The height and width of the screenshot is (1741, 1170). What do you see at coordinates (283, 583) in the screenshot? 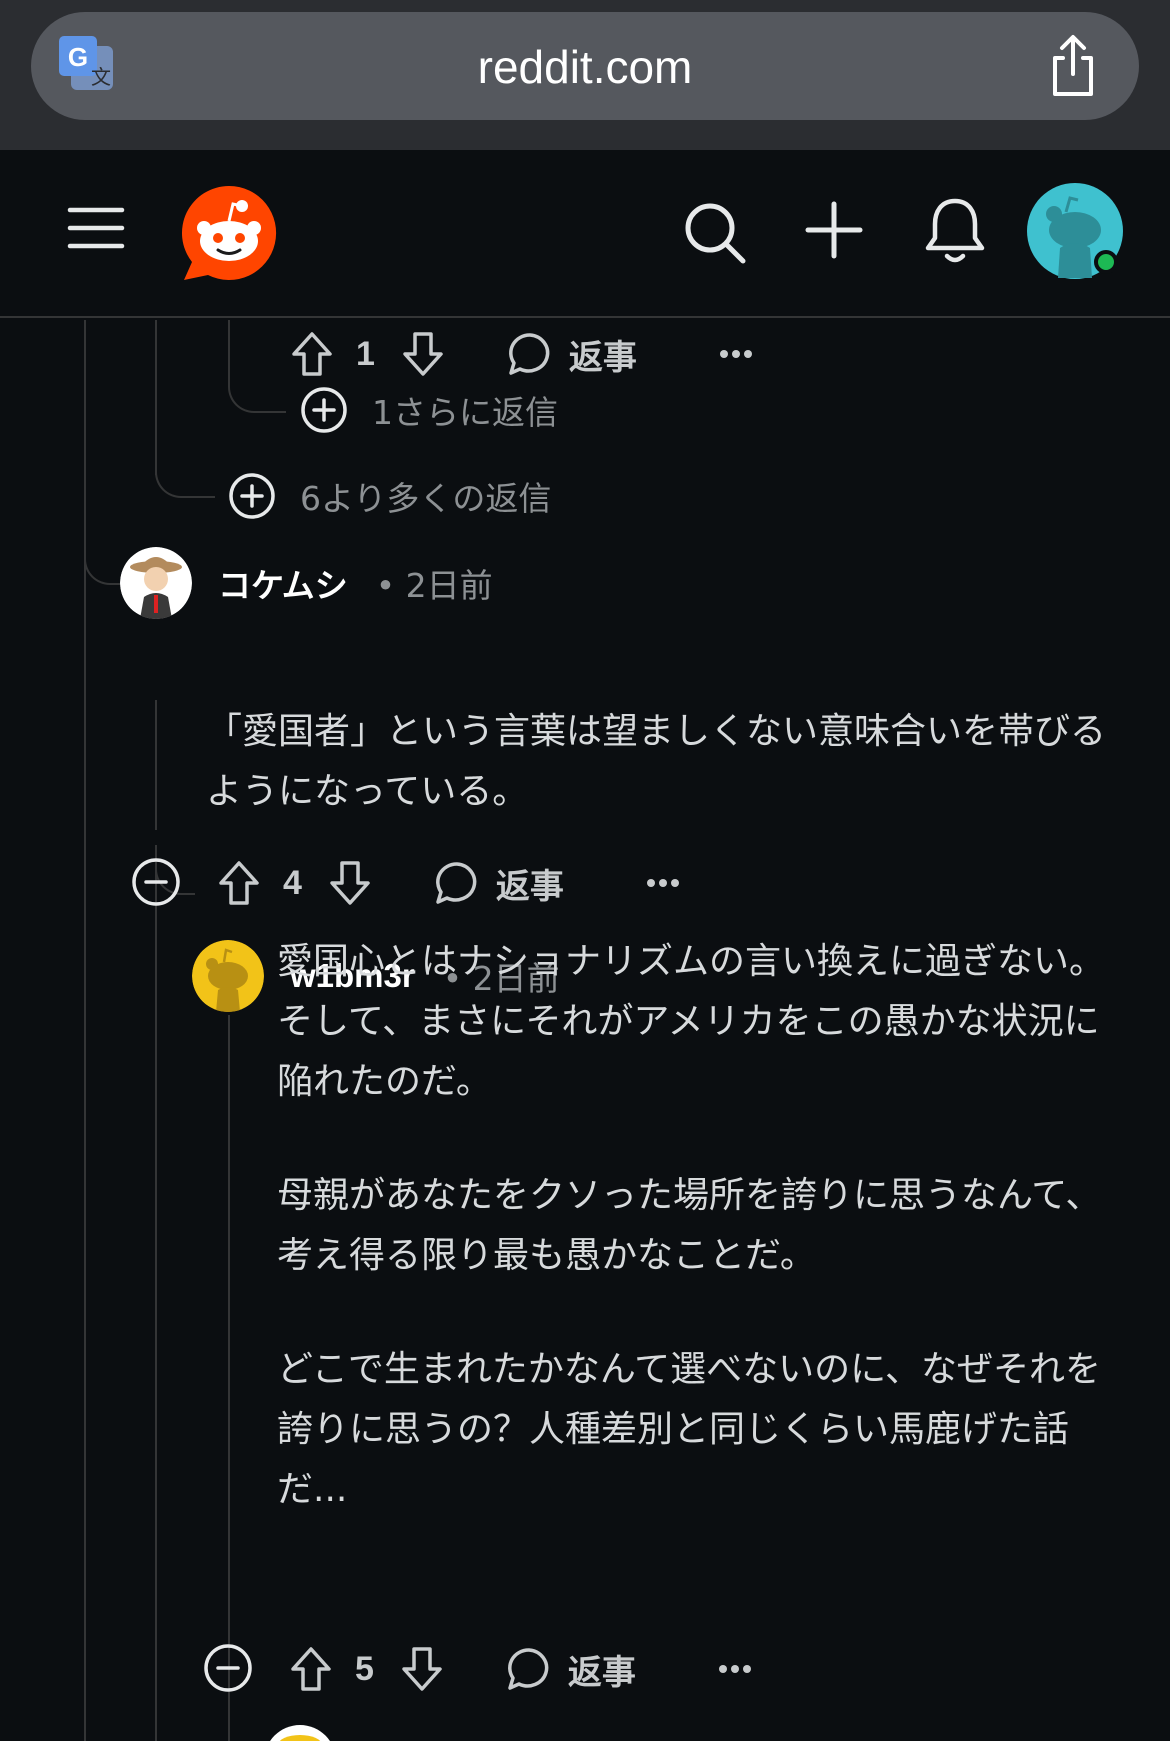
I see `author-name: コケムシ` at bounding box center [283, 583].